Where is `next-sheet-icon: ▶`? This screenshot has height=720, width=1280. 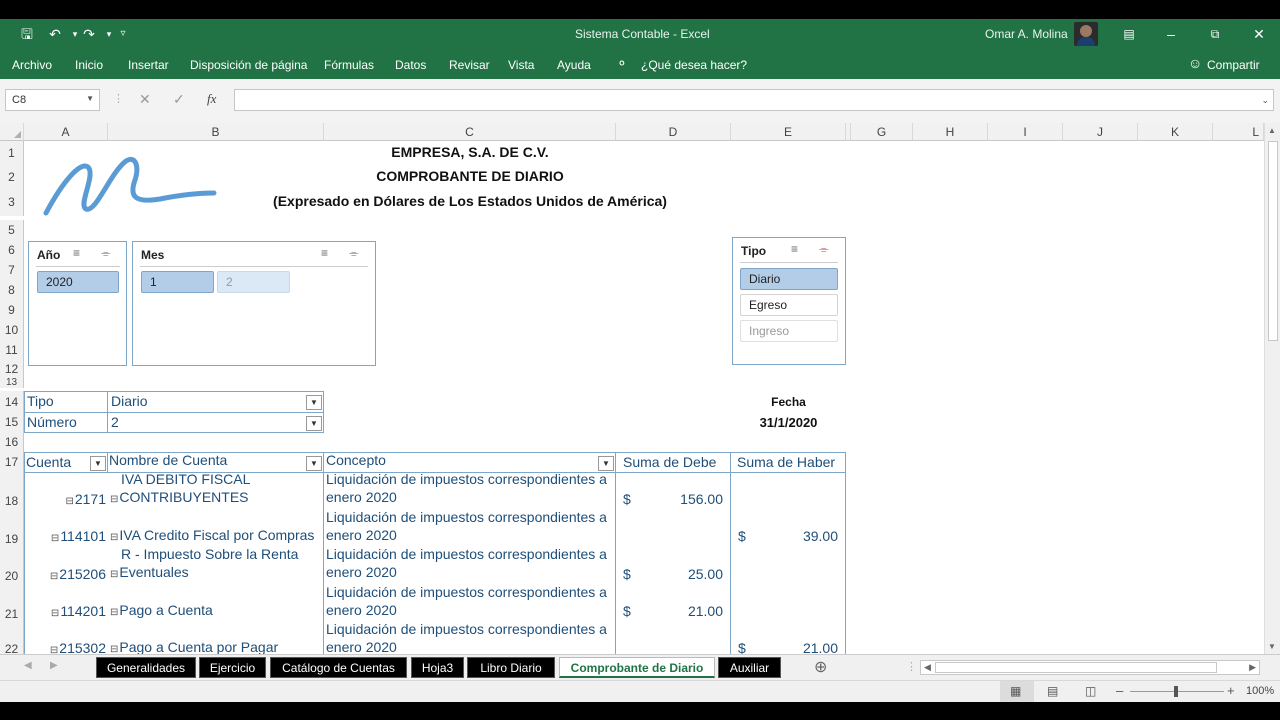
next-sheet-icon: ▶ is located at coordinates (54, 665).